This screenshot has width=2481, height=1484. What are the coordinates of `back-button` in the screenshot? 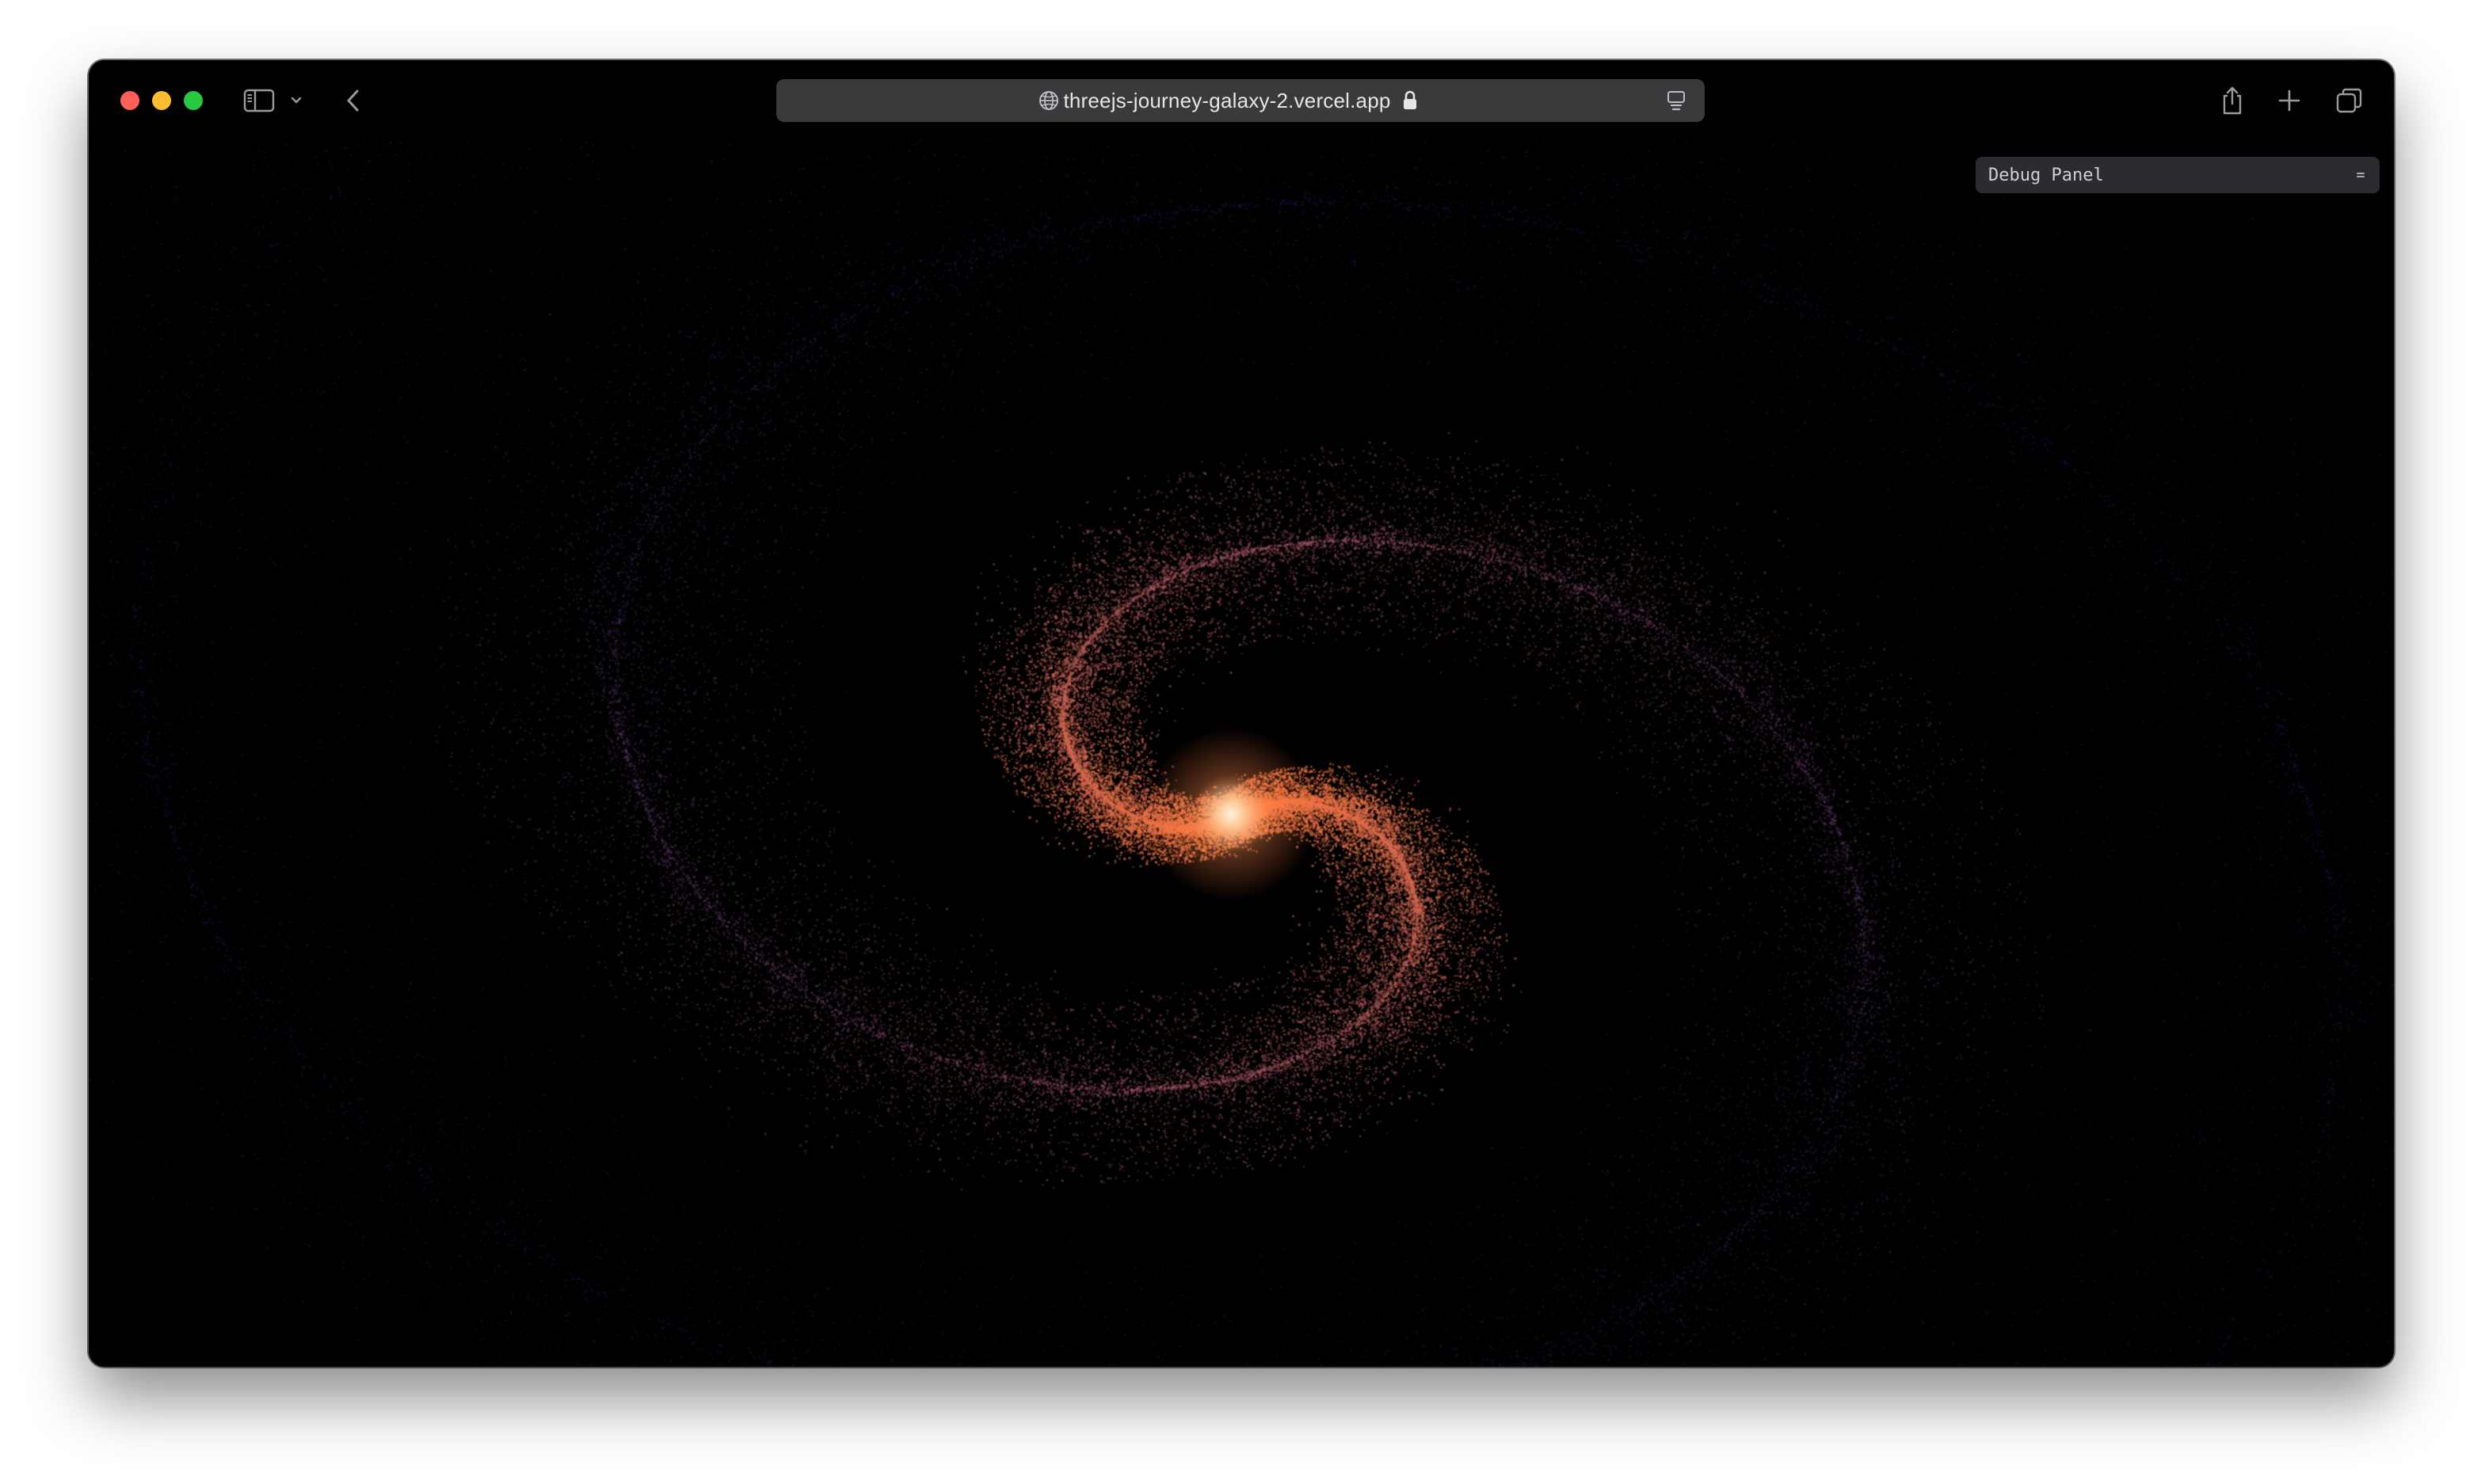 It's located at (353, 100).